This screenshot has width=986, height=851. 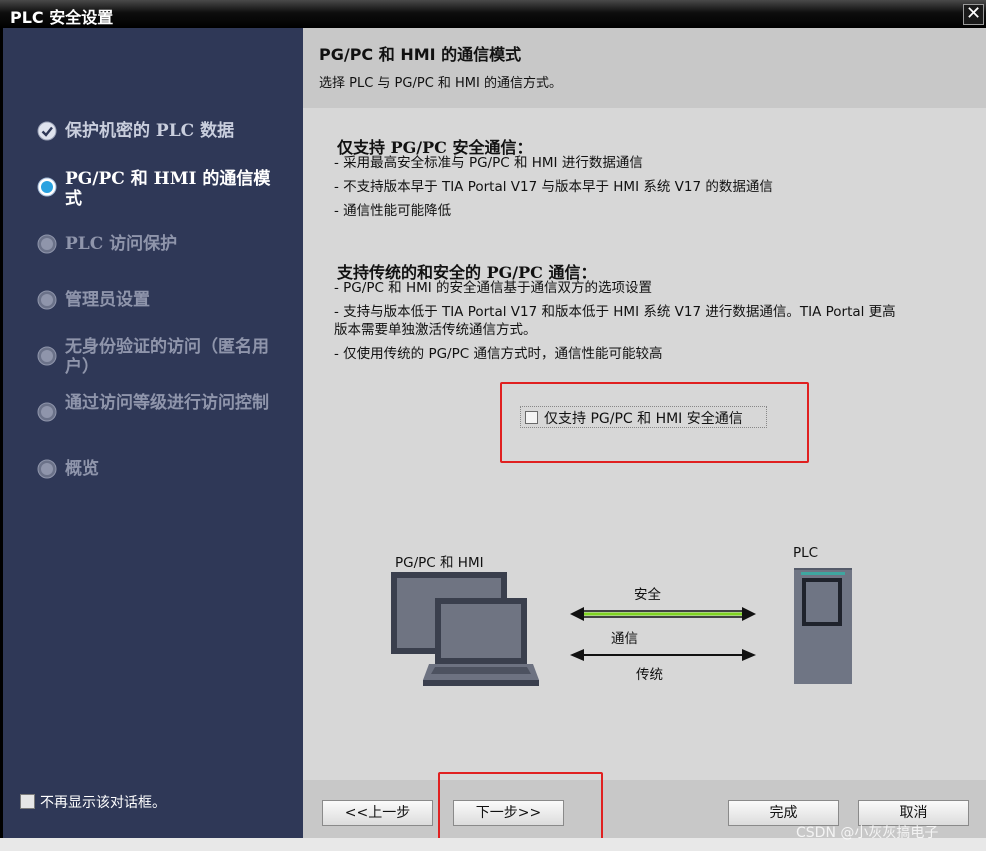 What do you see at coordinates (663, 655) in the screenshot?
I see `legacy-arrow-icon` at bounding box center [663, 655].